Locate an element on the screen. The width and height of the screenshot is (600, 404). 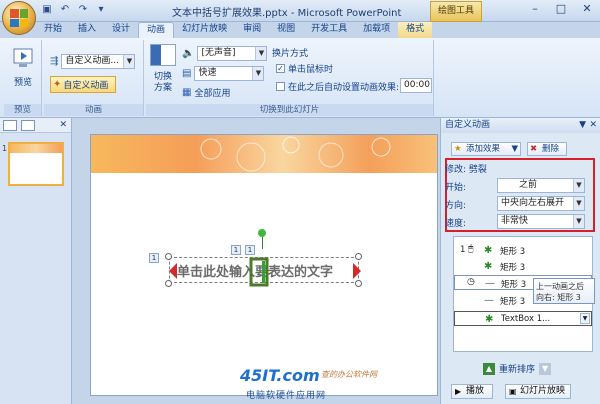
window-title: 文本中括号扩展效果.pptx - Microsoft PowerPoint is located at coordinates (287, 13).